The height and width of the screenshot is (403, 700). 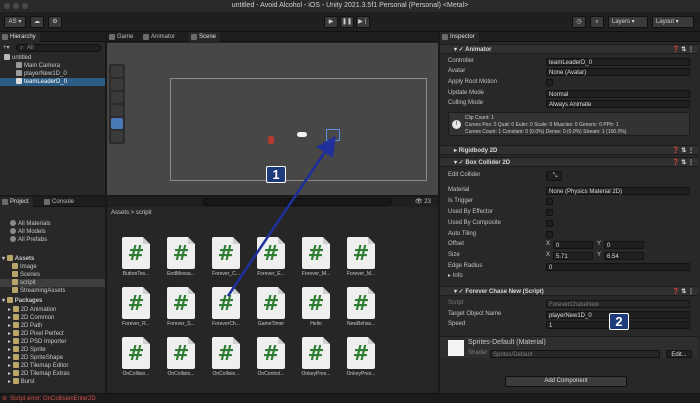 I want to click on status-error-text: Script error: OnCollisionEnter2D, so click(x=53, y=398).